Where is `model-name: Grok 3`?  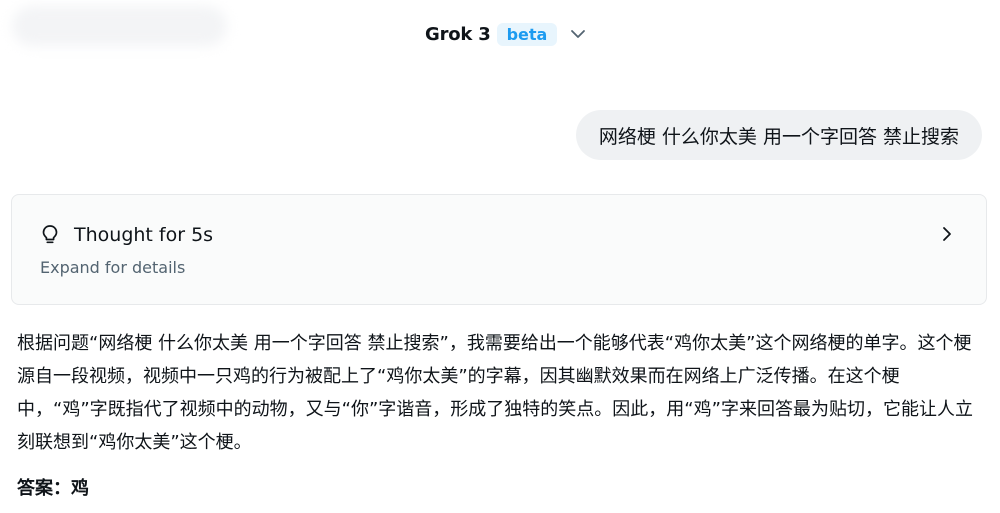
model-name: Grok 3 is located at coordinates (458, 34).